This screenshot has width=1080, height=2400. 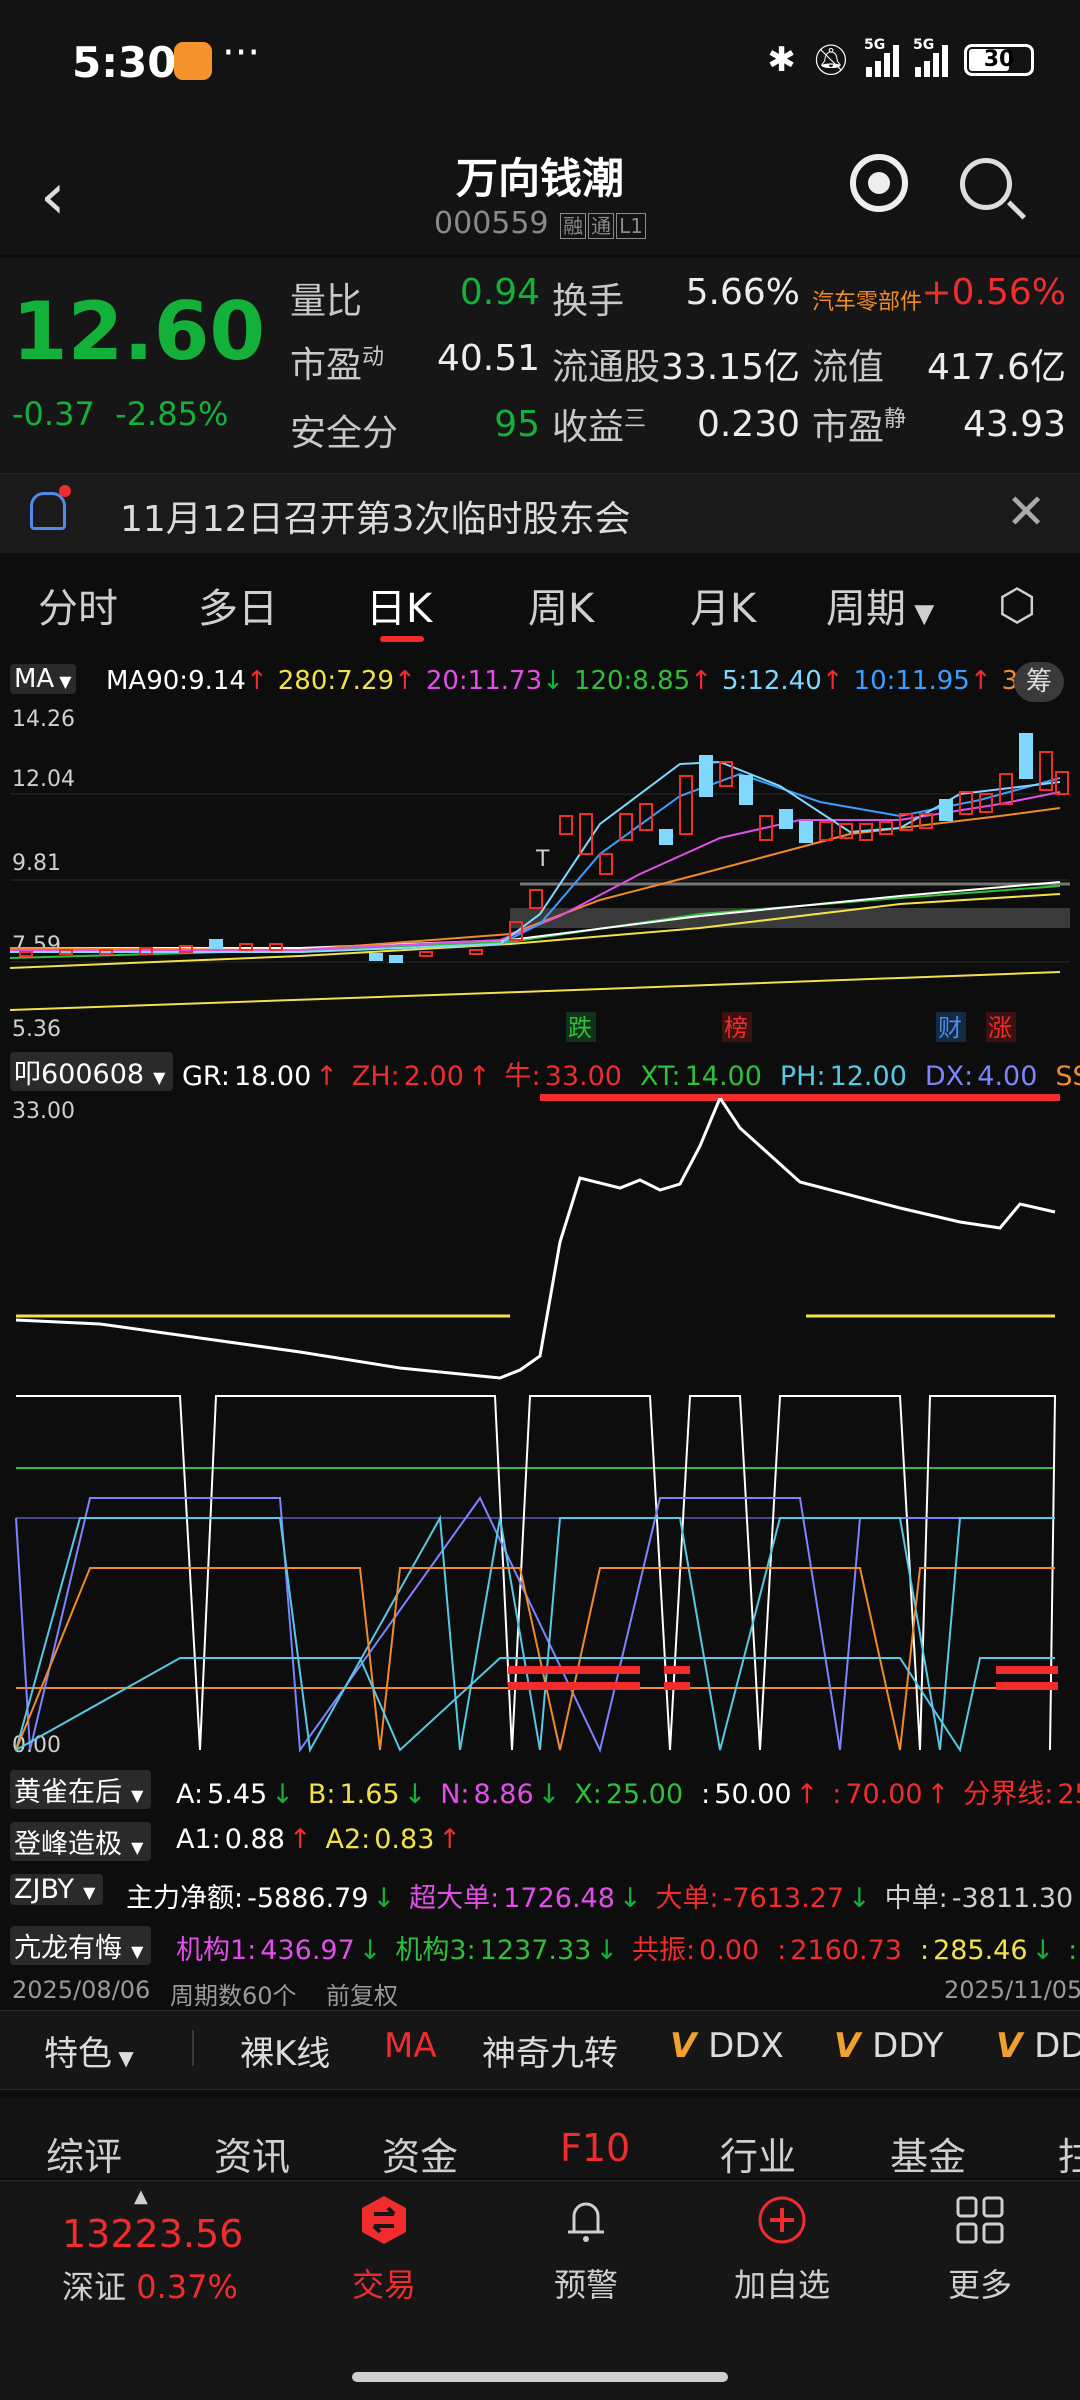 I want to click on add-watchlist-icon, so click(x=782, y=2220).